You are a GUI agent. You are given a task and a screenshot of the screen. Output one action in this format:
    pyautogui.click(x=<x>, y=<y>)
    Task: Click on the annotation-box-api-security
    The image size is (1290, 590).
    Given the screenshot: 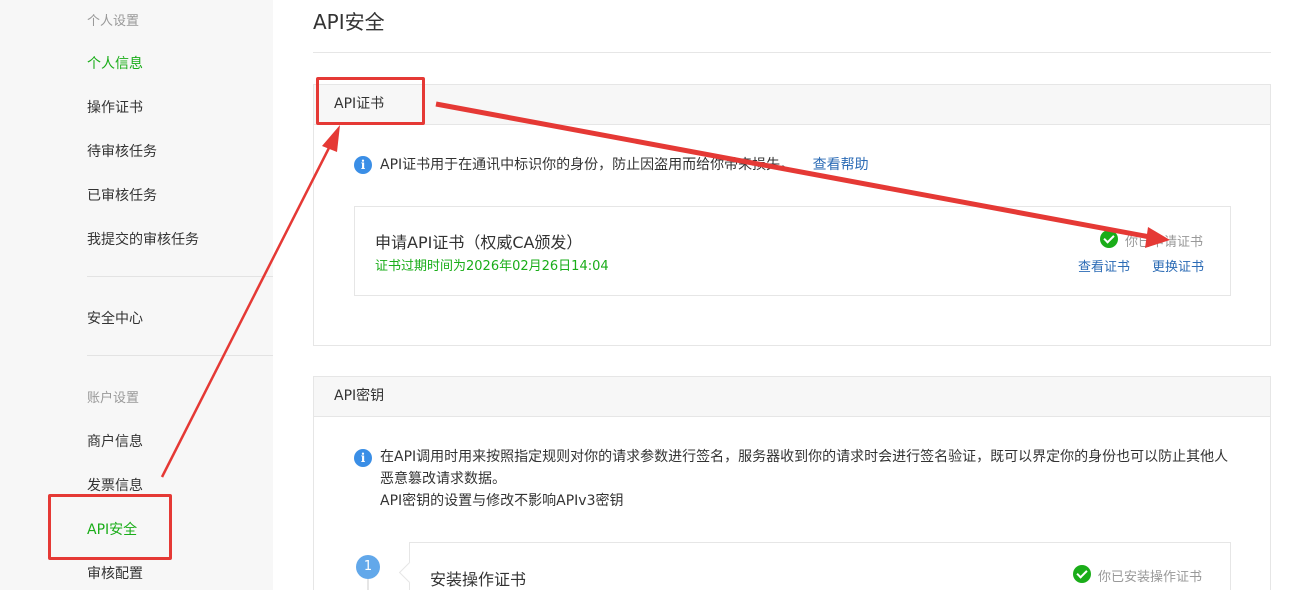 What is the action you would take?
    pyautogui.click(x=110, y=527)
    